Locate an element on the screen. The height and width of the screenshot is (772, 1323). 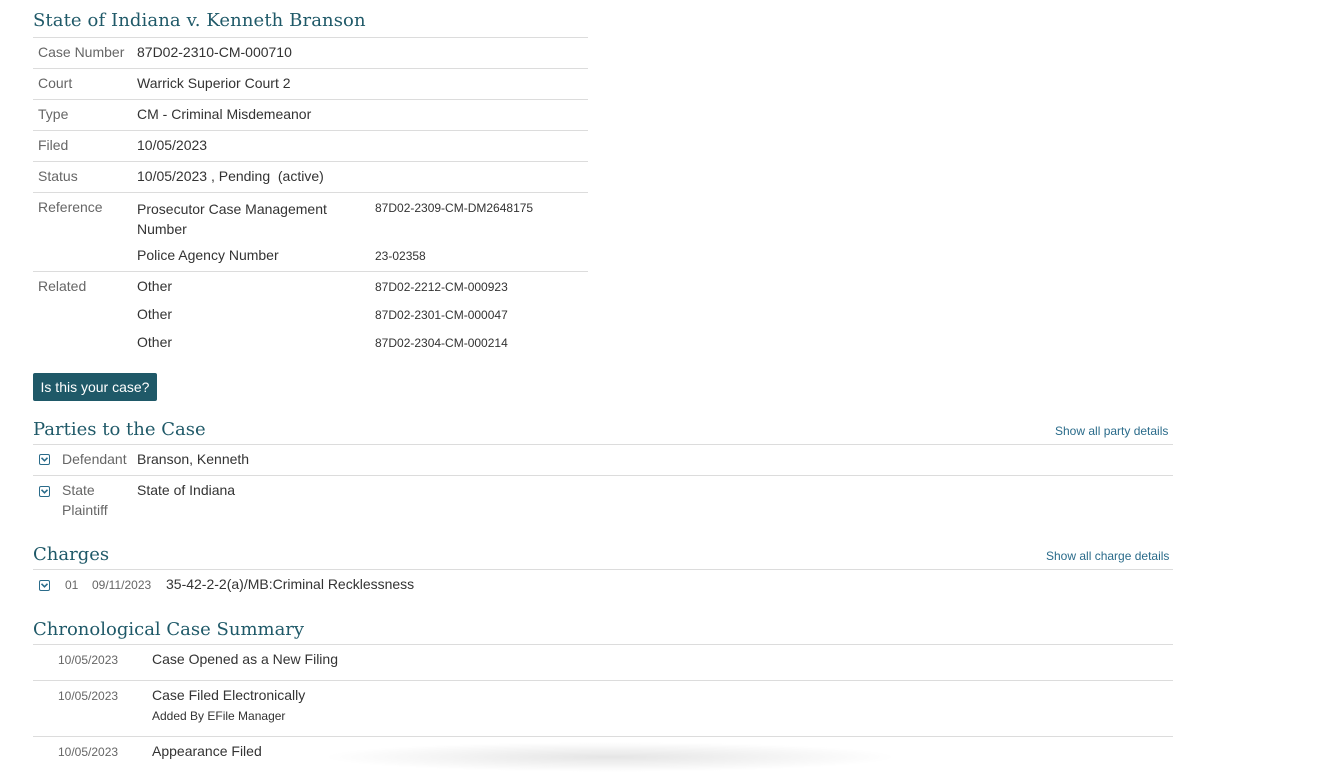
court-label: Court is located at coordinates (55, 83).